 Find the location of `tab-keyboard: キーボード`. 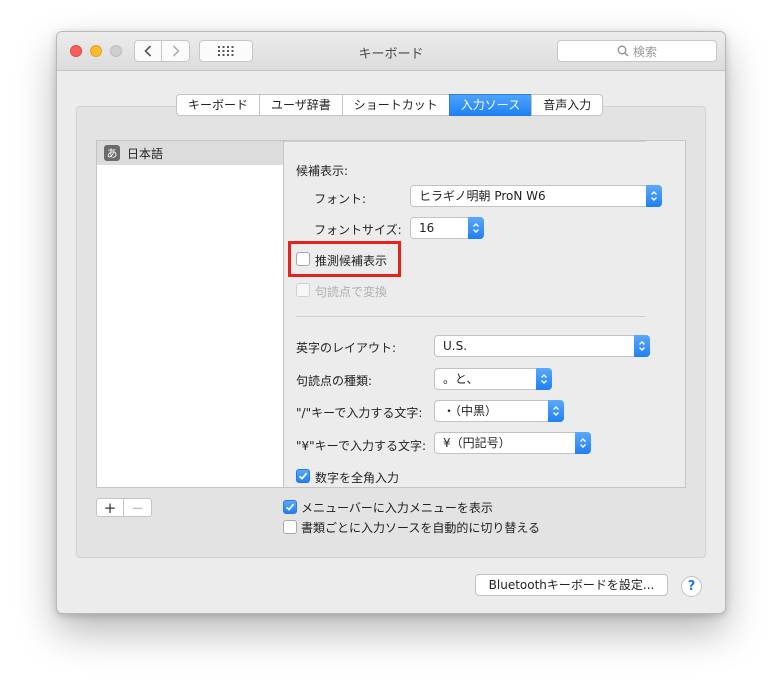

tab-keyboard: キーボード is located at coordinates (218, 105).